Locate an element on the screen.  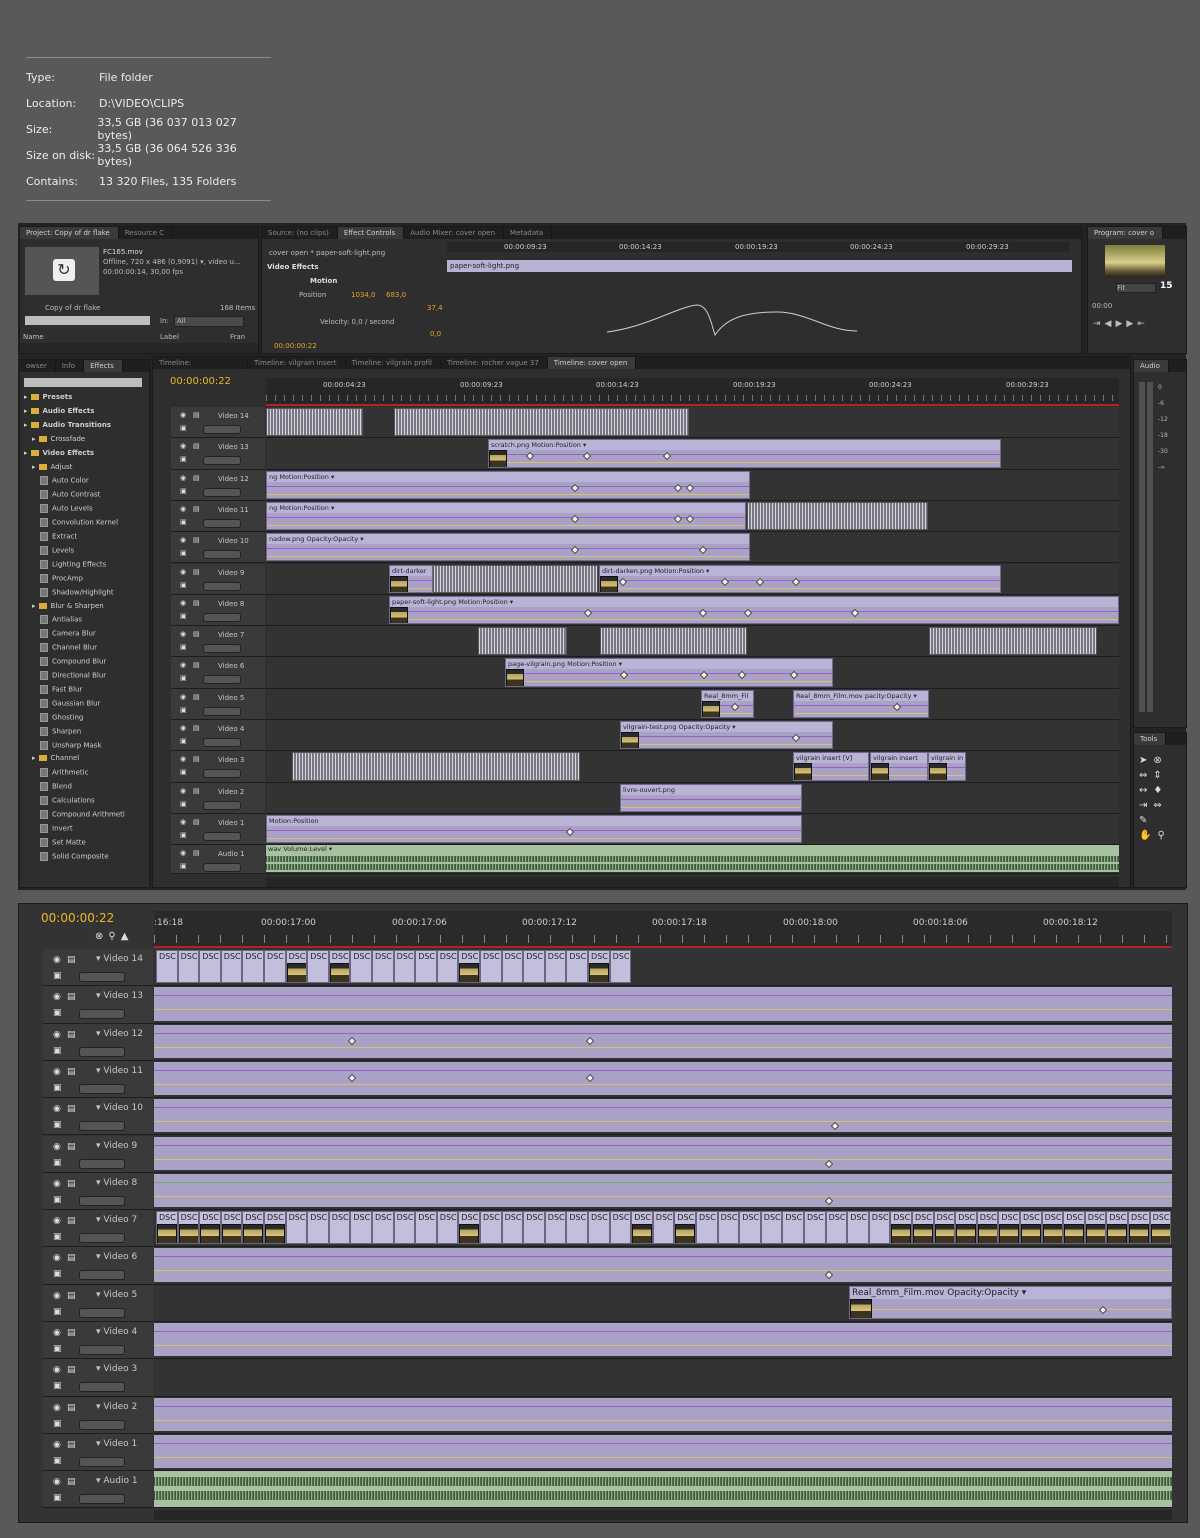
zoom-track-header: ◉ ▤ ▾ Video 7 ▣ is located at coordinates (98, 1229).